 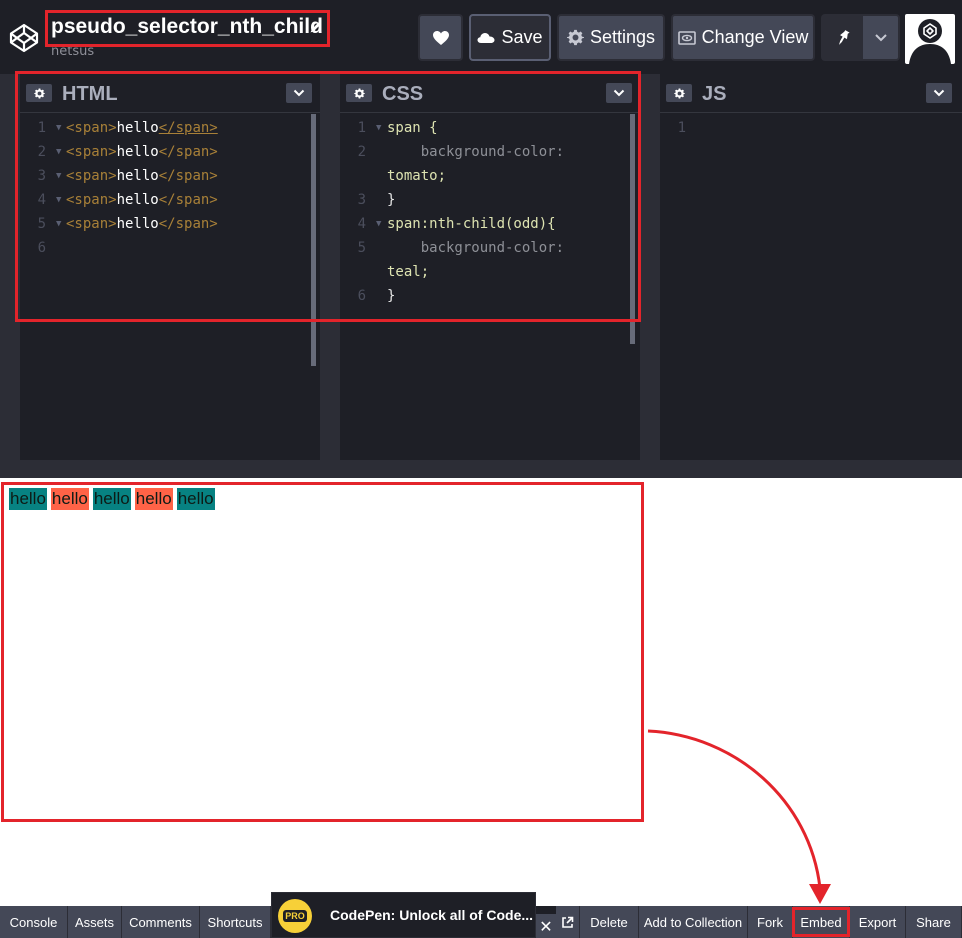 I want to click on settings-label: Settings, so click(x=622, y=37).